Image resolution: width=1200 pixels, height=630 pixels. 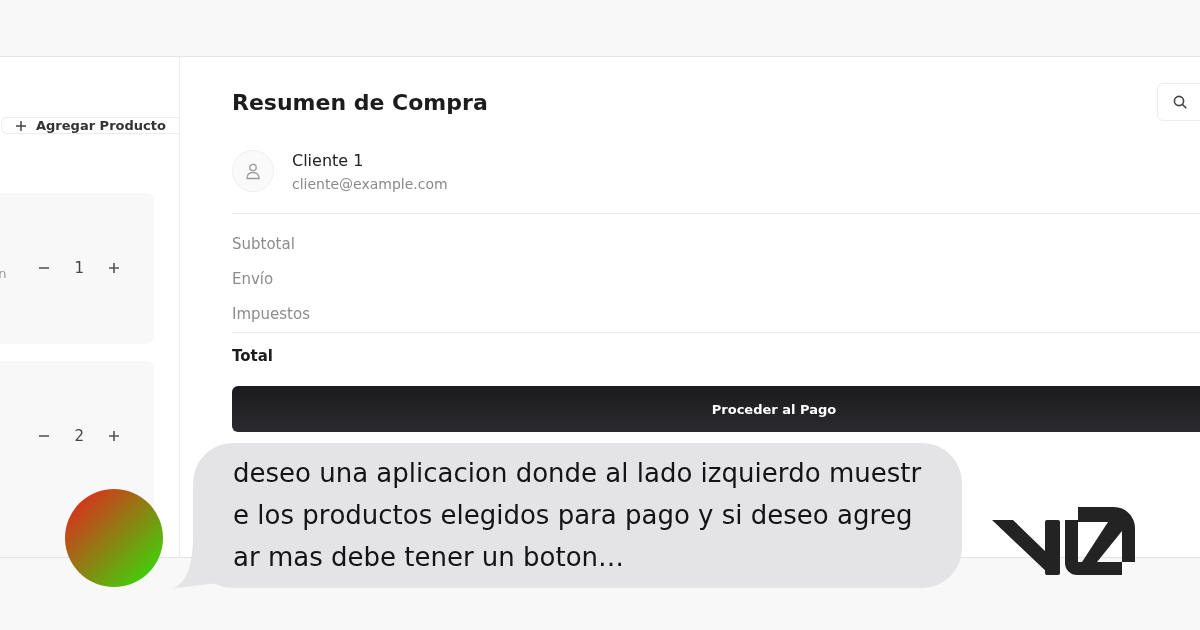 What do you see at coordinates (271, 314) in the screenshot?
I see `summary-label: Impuestos` at bounding box center [271, 314].